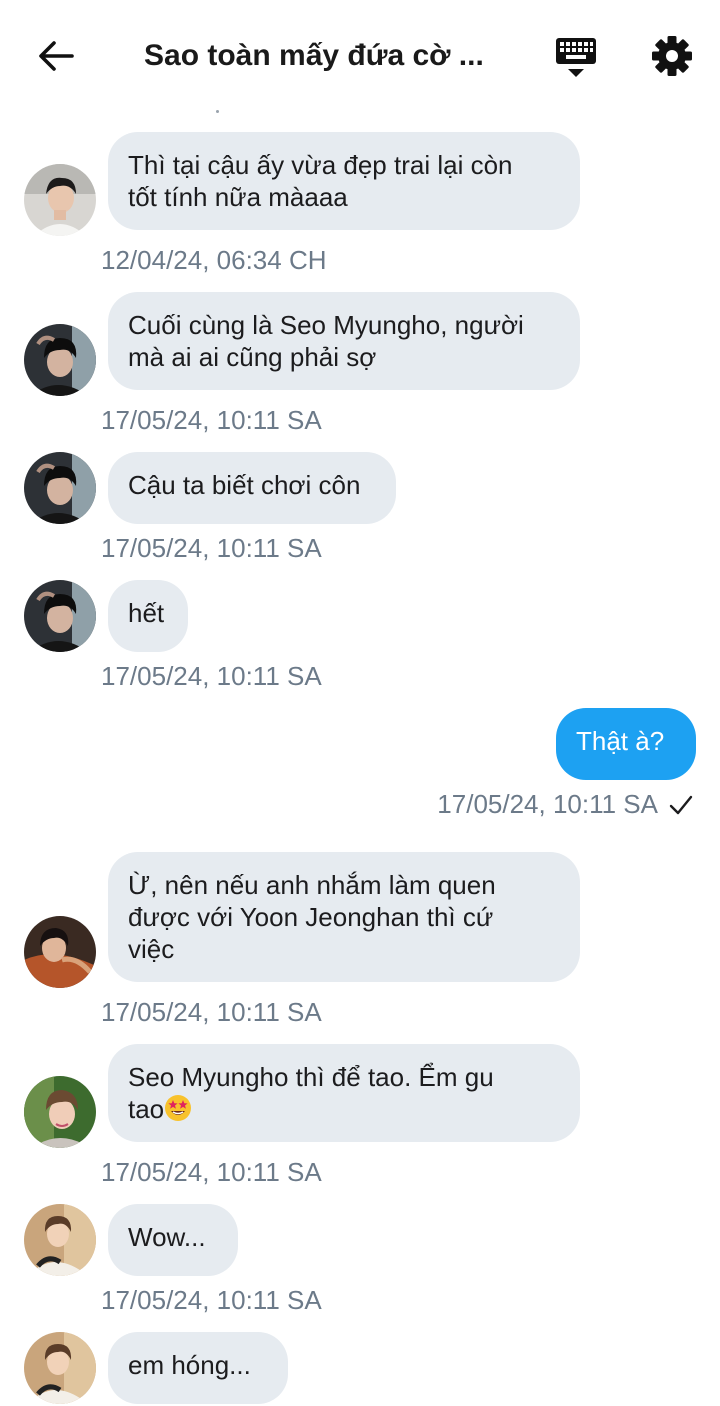  I want to click on gear-icon, so click(672, 56).